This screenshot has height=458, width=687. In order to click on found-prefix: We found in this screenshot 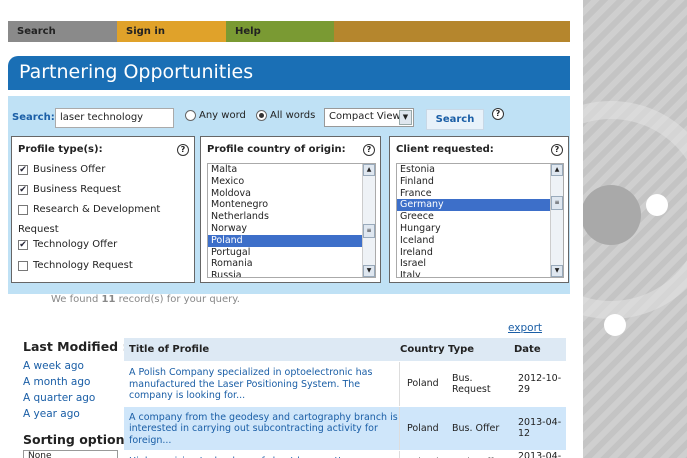, I will do `click(76, 299)`.